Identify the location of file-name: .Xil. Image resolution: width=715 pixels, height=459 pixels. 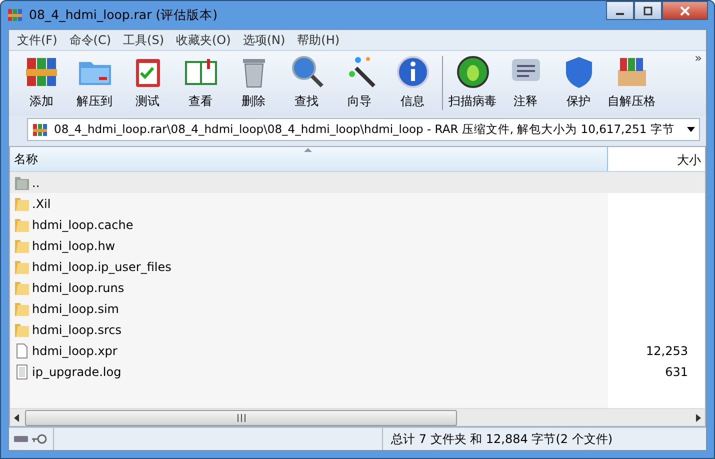
(41, 203).